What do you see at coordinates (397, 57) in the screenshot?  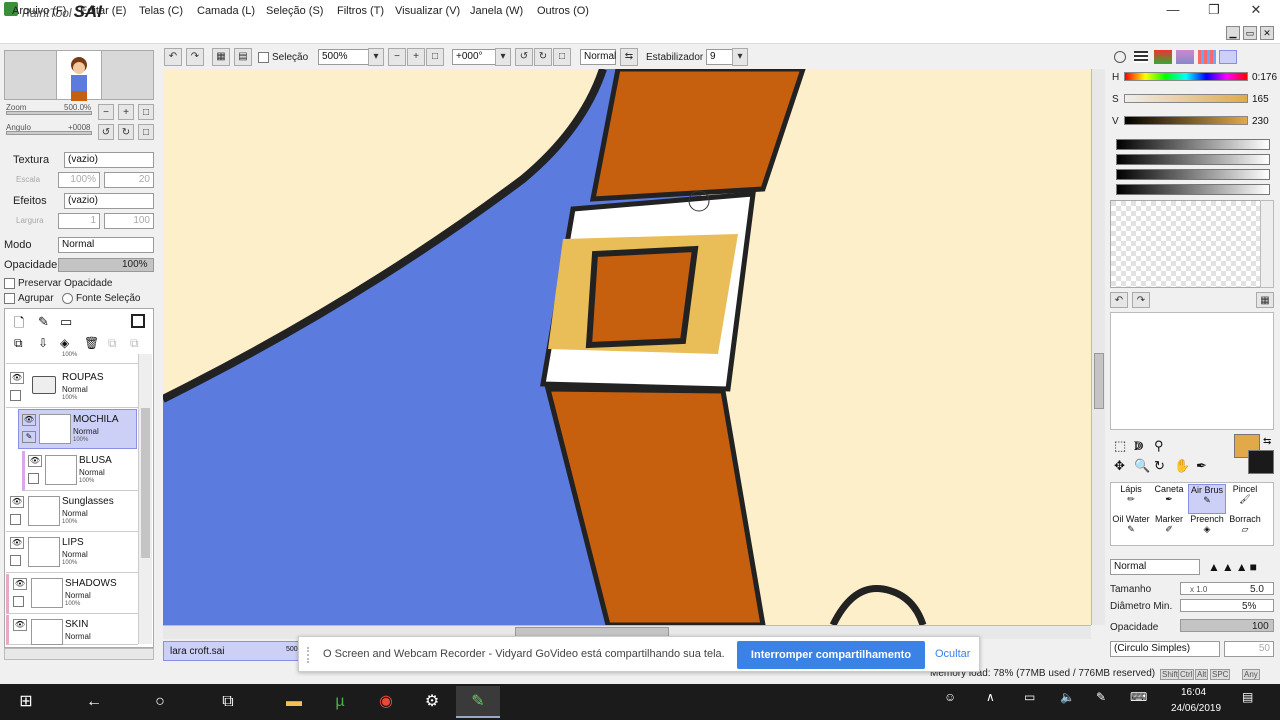 I see `zoom-out-icon: −` at bounding box center [397, 57].